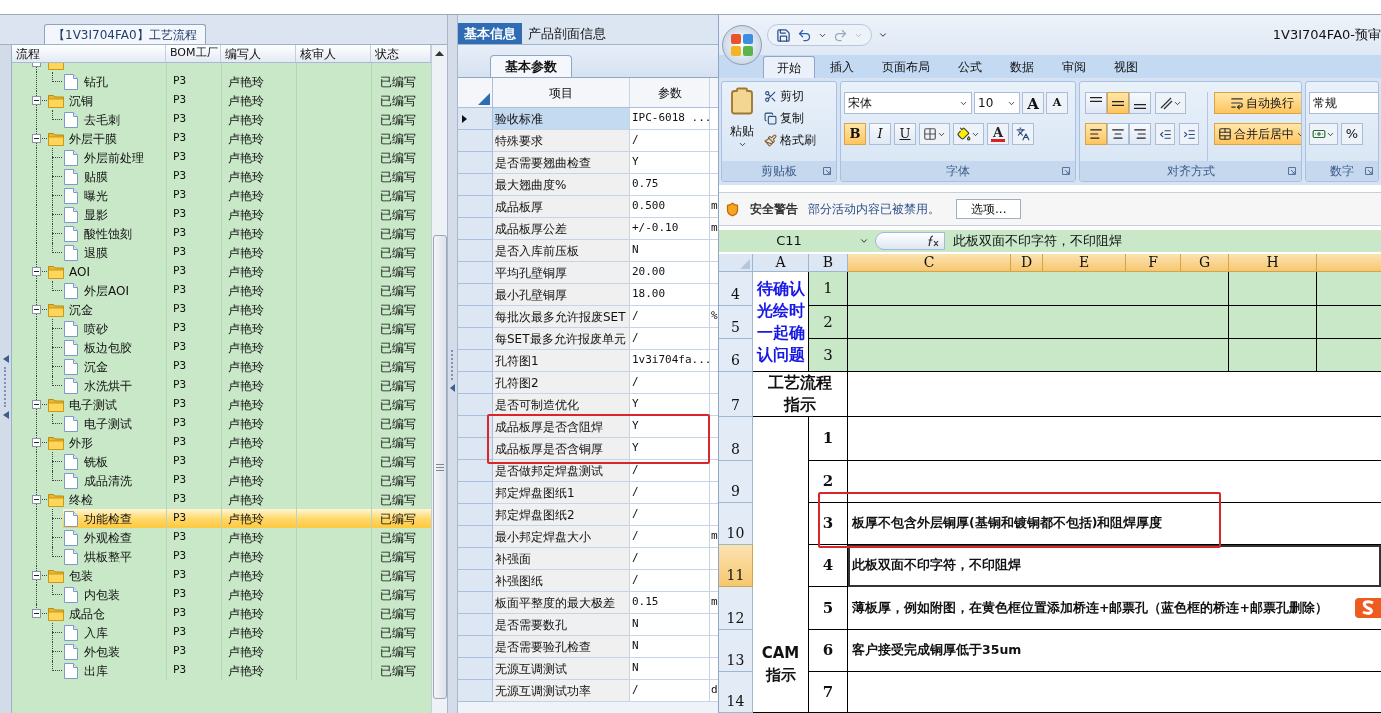  Describe the element at coordinates (742, 121) in the screenshot. I see `paste-button: 粘贴` at that location.